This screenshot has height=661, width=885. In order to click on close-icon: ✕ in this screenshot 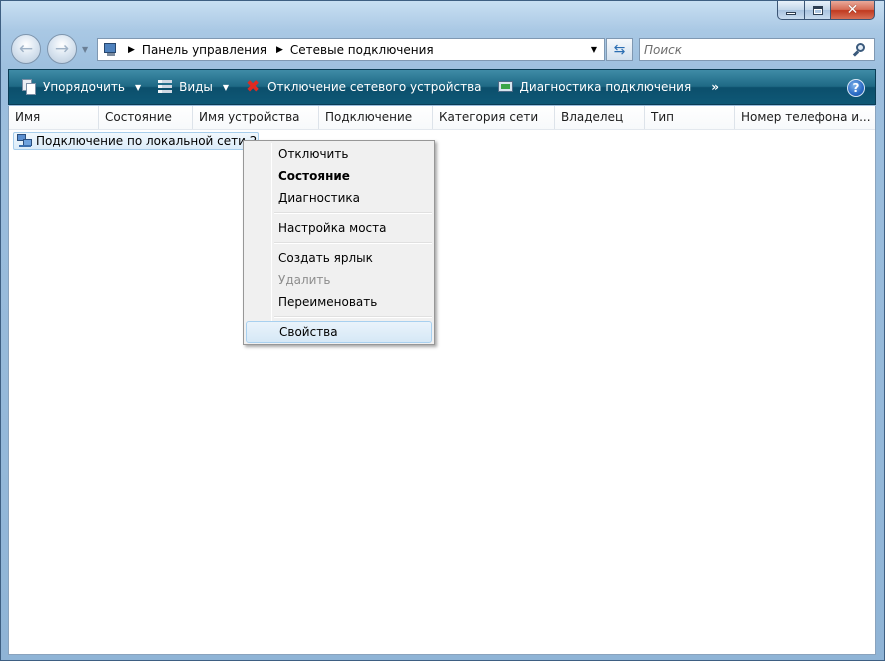, I will do `click(852, 10)`.